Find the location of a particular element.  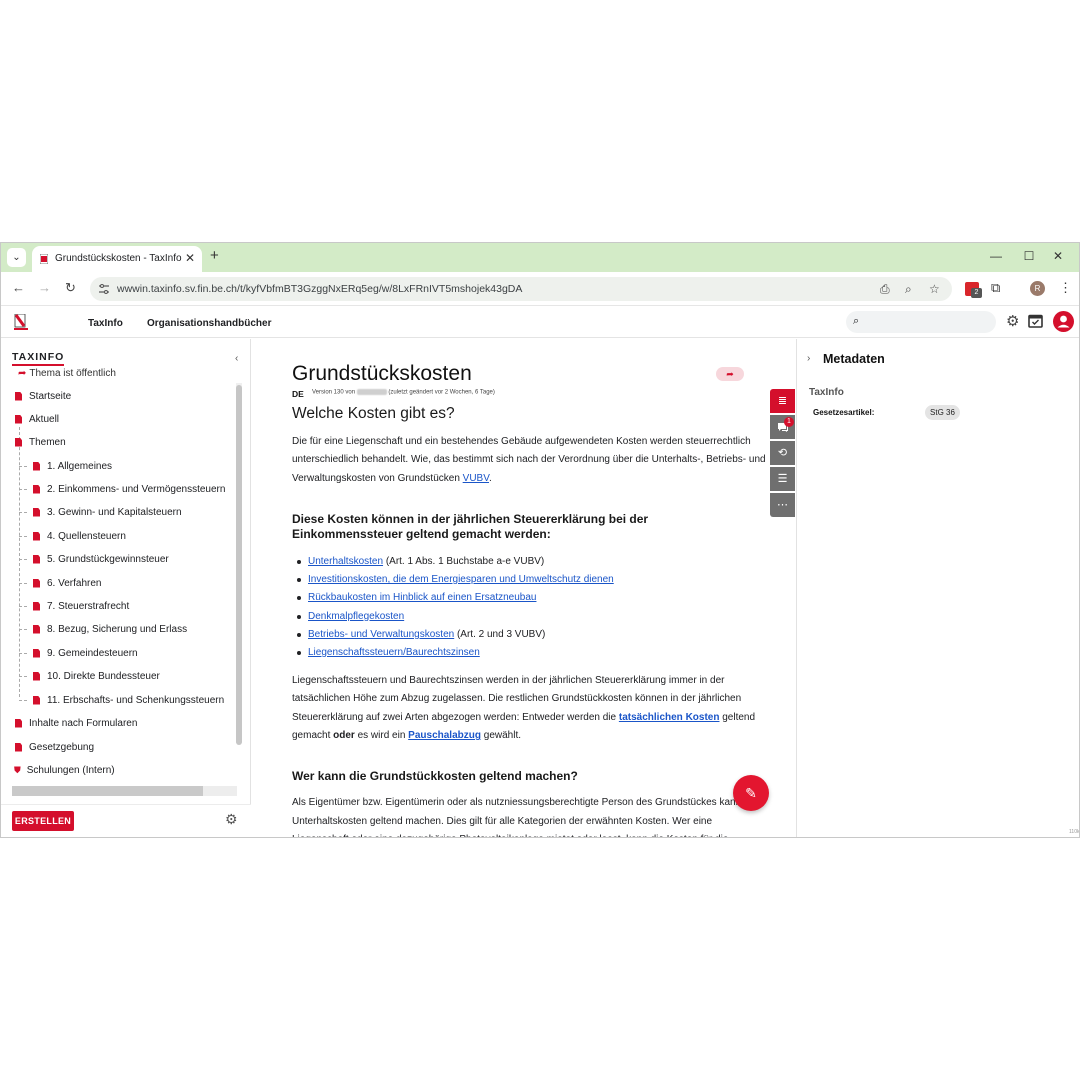

reload-icon: ↻ is located at coordinates (70, 288).